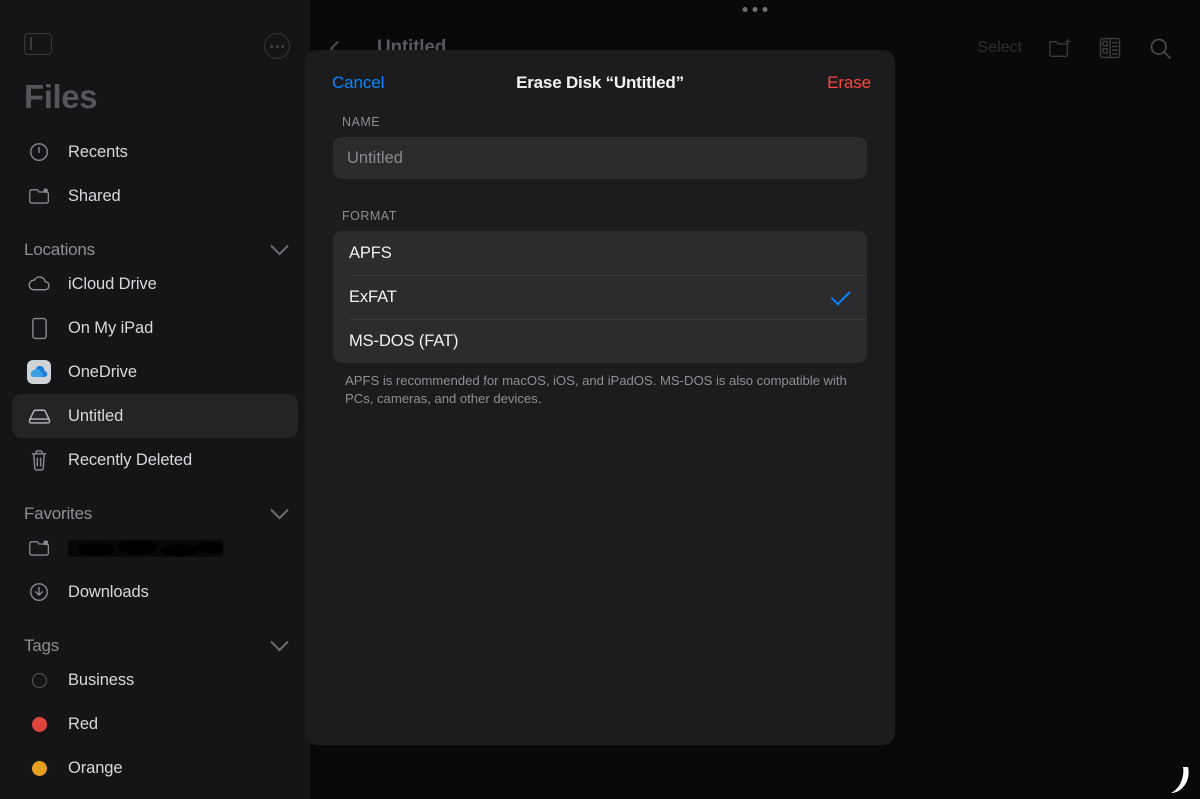 This screenshot has height=799, width=1200. What do you see at coordinates (369, 216) in the screenshot?
I see `format-section-header: FORMAT` at bounding box center [369, 216].